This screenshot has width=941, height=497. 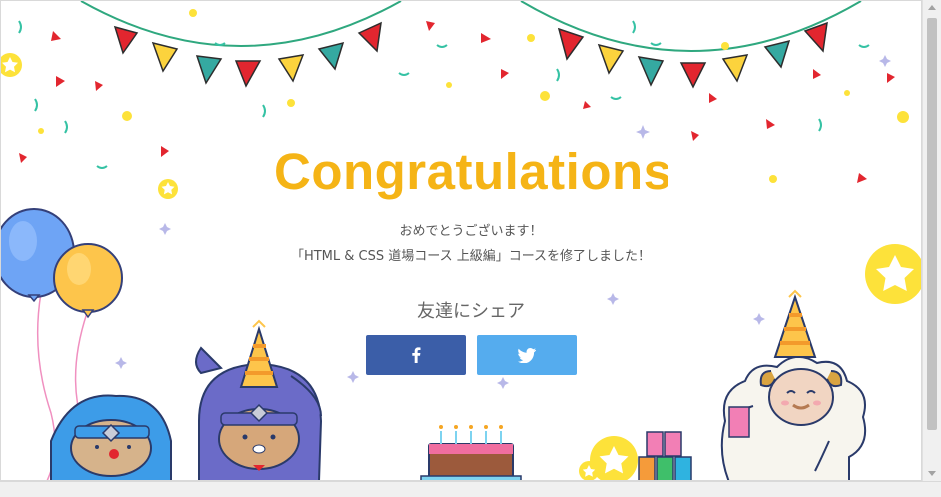 What do you see at coordinates (471, 311) in the screenshot?
I see `share-heading: 友達にシェア` at bounding box center [471, 311].